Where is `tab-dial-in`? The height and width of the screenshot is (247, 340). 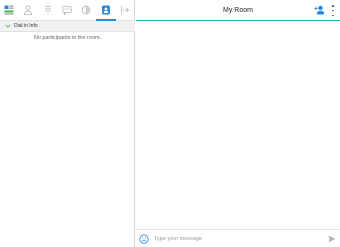
tab-dial-in is located at coordinates (106, 10).